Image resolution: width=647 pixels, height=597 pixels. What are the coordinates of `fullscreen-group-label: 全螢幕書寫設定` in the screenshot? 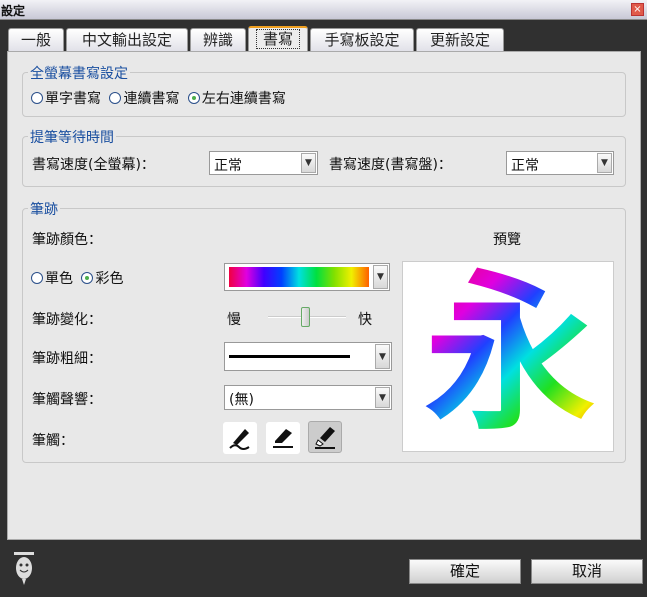 It's located at (79, 73).